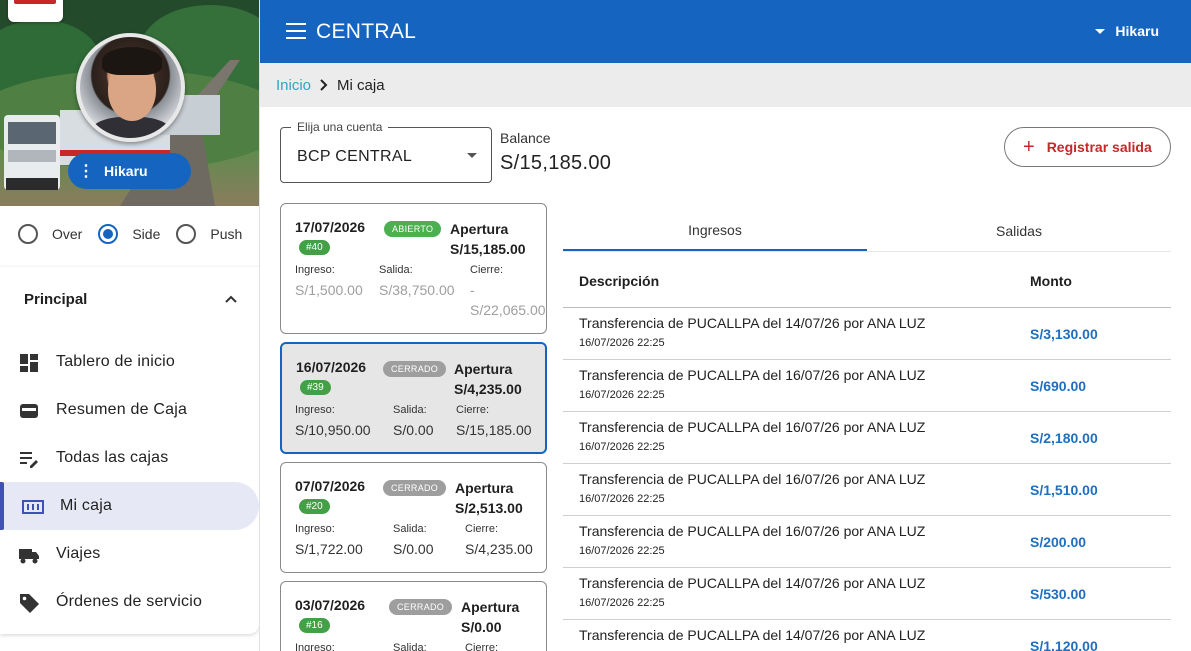 This screenshot has width=1191, height=651. I want to click on radio-side, so click(108, 234).